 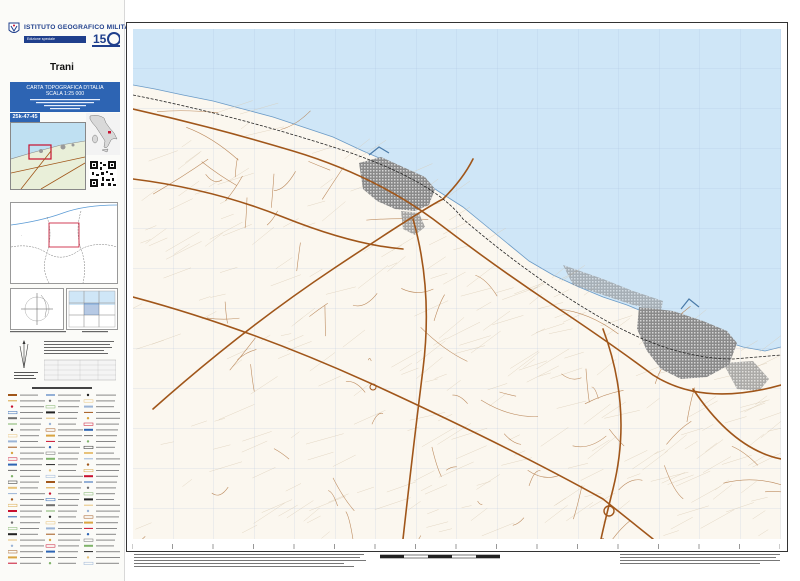 I want to click on qr-code-icon, so click(x=103, y=174).